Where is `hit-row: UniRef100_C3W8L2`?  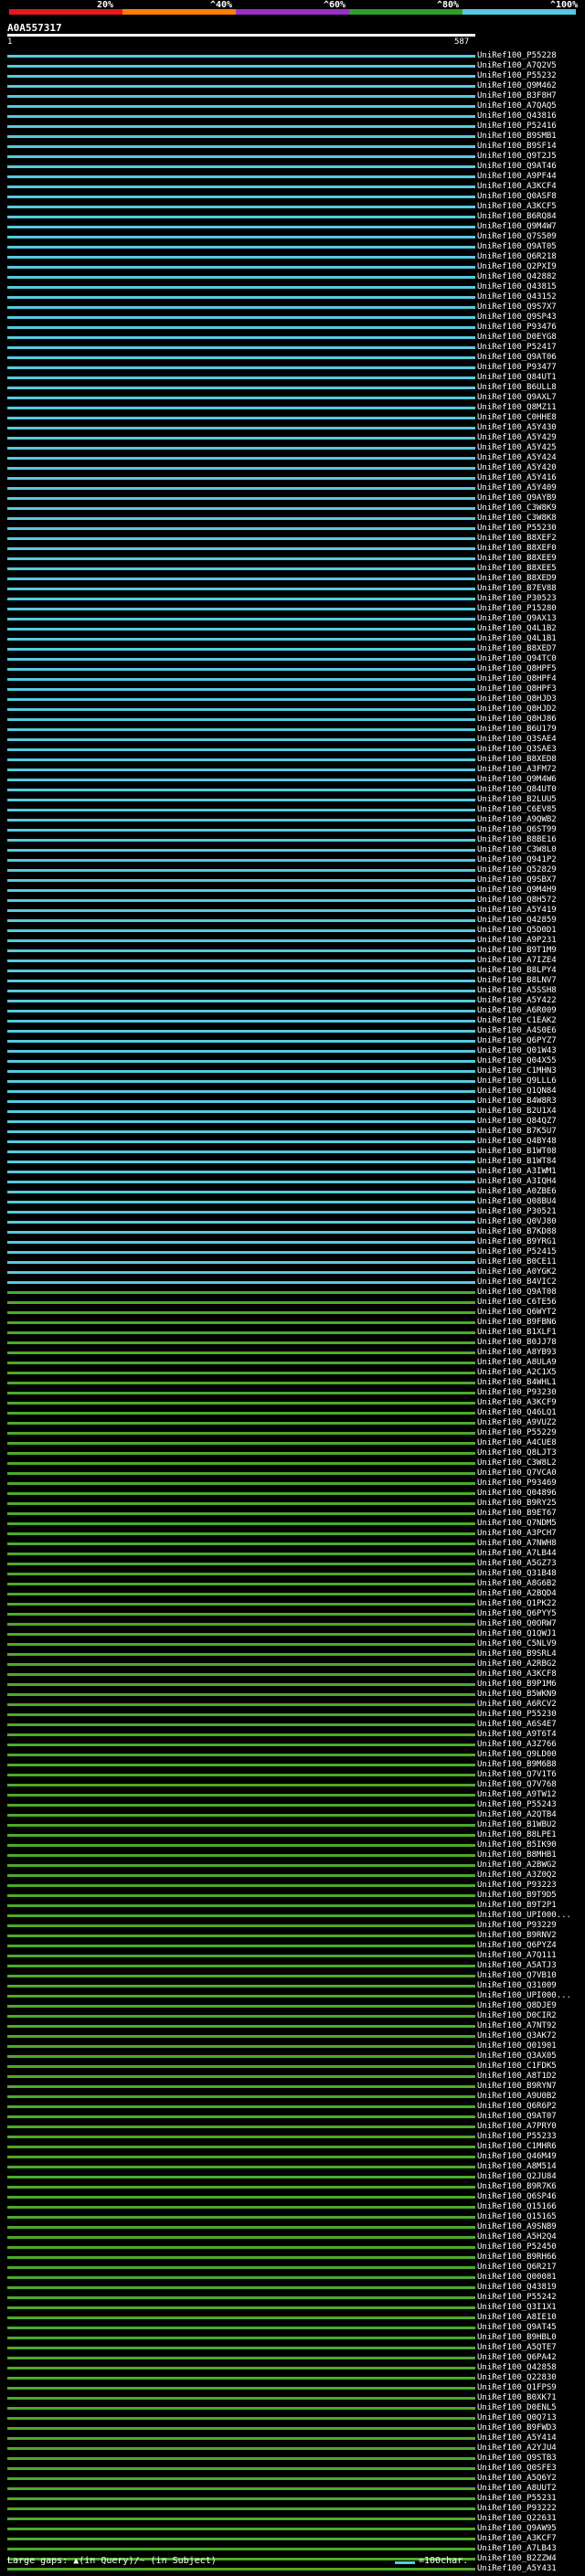 hit-row: UniRef100_C3W8L2 is located at coordinates (293, 1463).